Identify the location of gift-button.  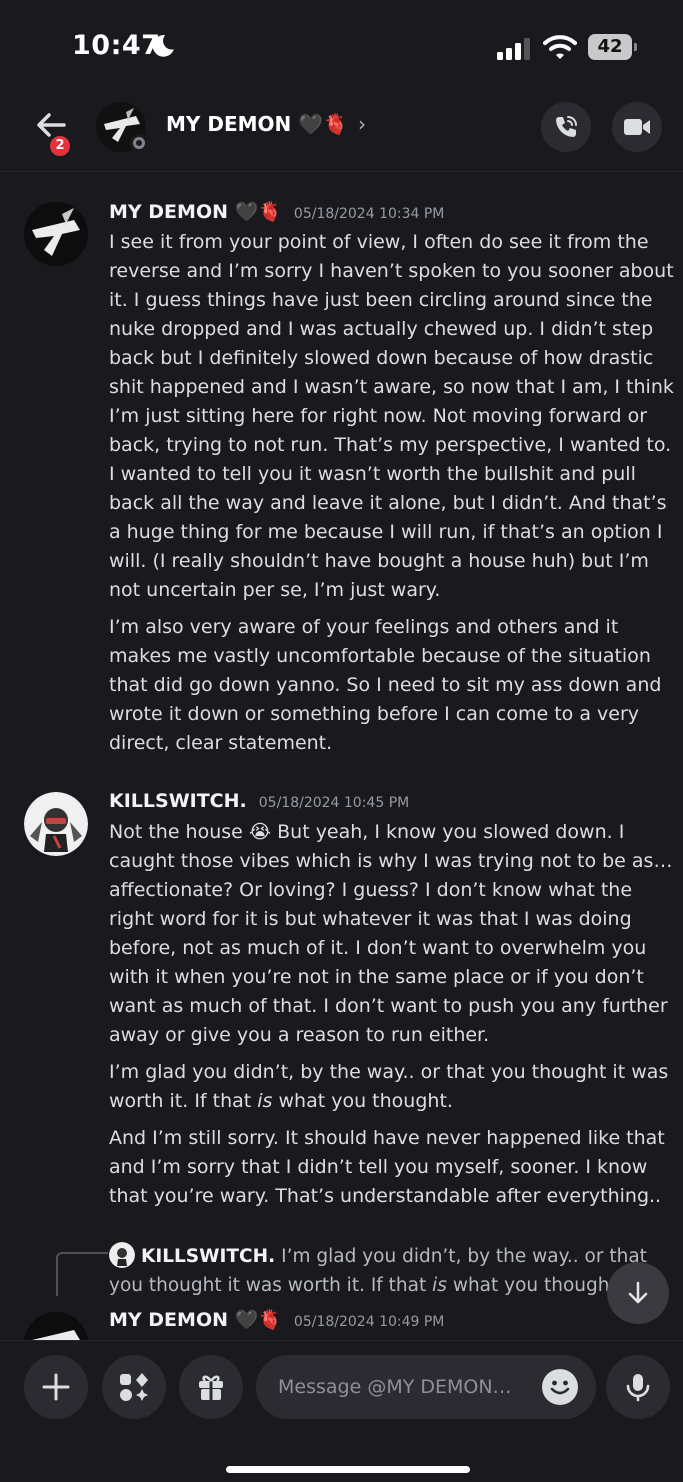
(211, 1387).